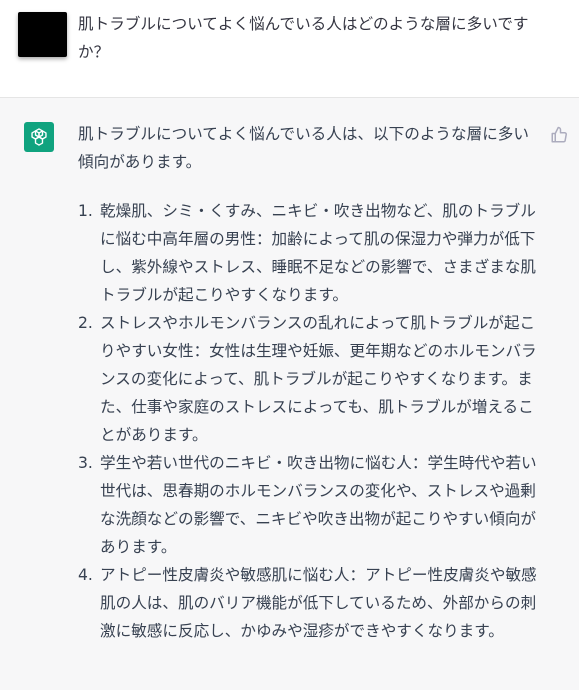 The width and height of the screenshot is (579, 690). I want to click on openai-logo-icon, so click(39, 137).